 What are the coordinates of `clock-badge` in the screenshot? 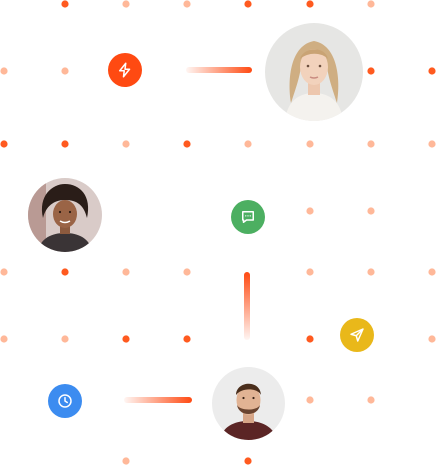 It's located at (65, 401).